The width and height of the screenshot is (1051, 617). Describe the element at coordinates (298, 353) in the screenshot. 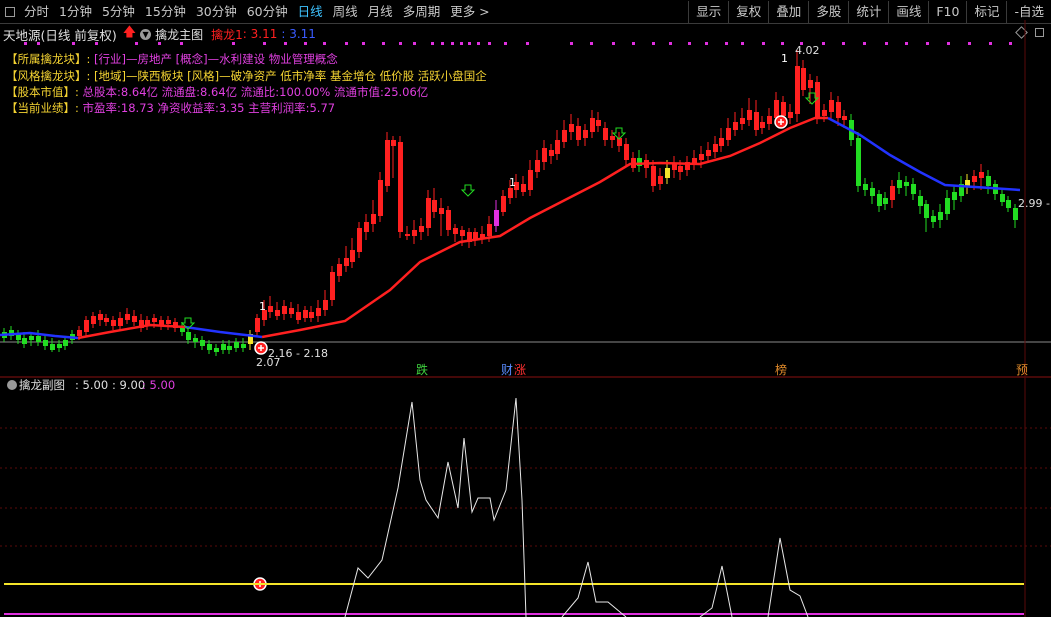

I see `low-range-label: 2.16 - 2.18` at that location.